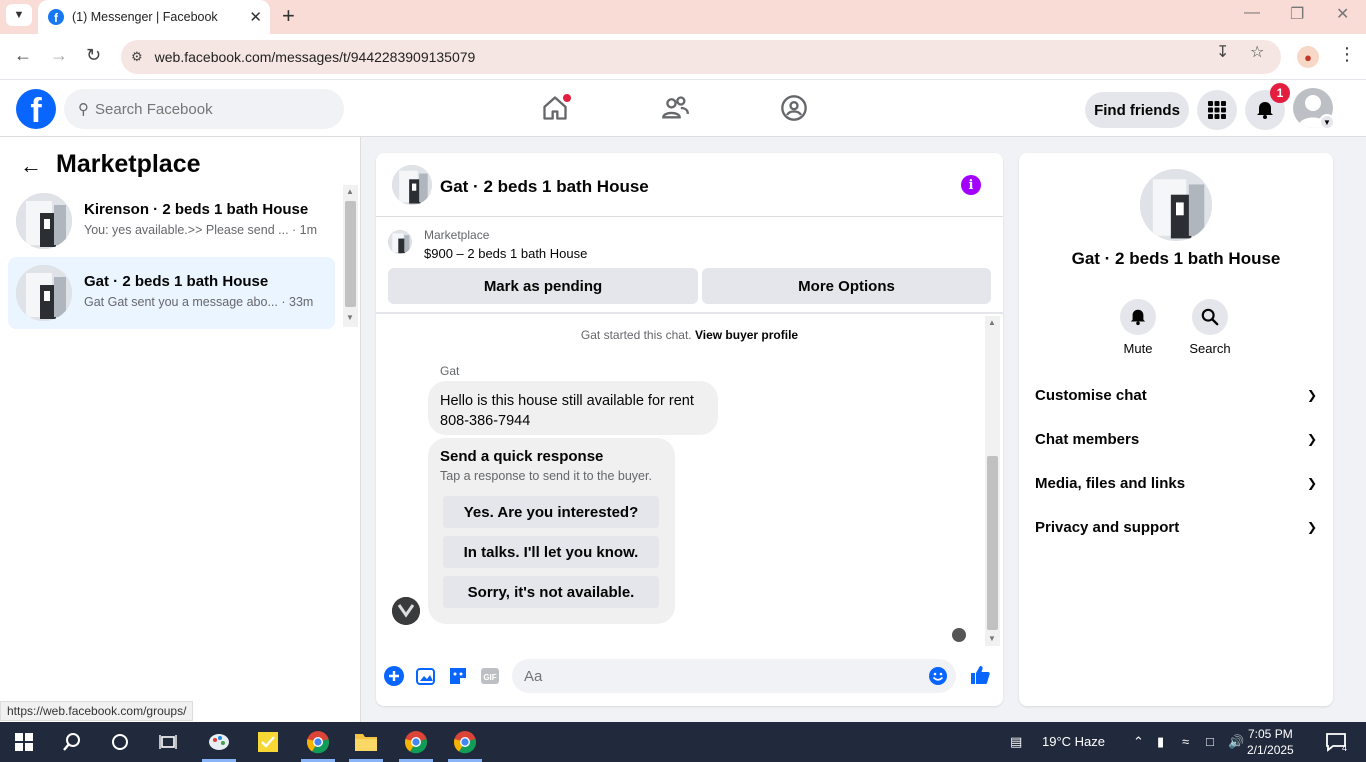  Describe the element at coordinates (1210, 317) in the screenshot. I see `search-icon` at that location.